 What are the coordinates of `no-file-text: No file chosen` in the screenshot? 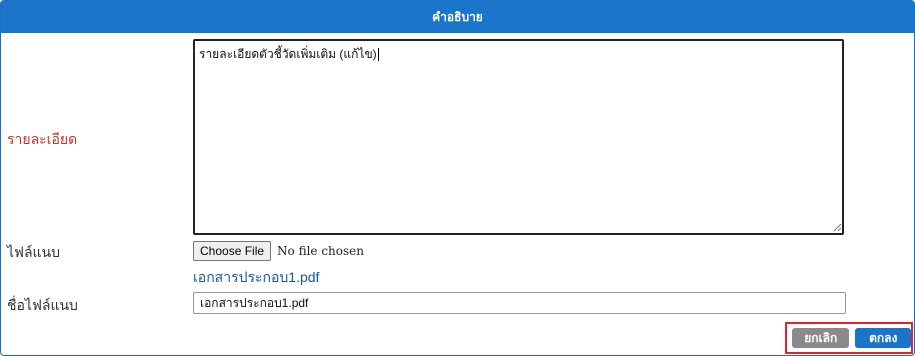 It's located at (320, 251).